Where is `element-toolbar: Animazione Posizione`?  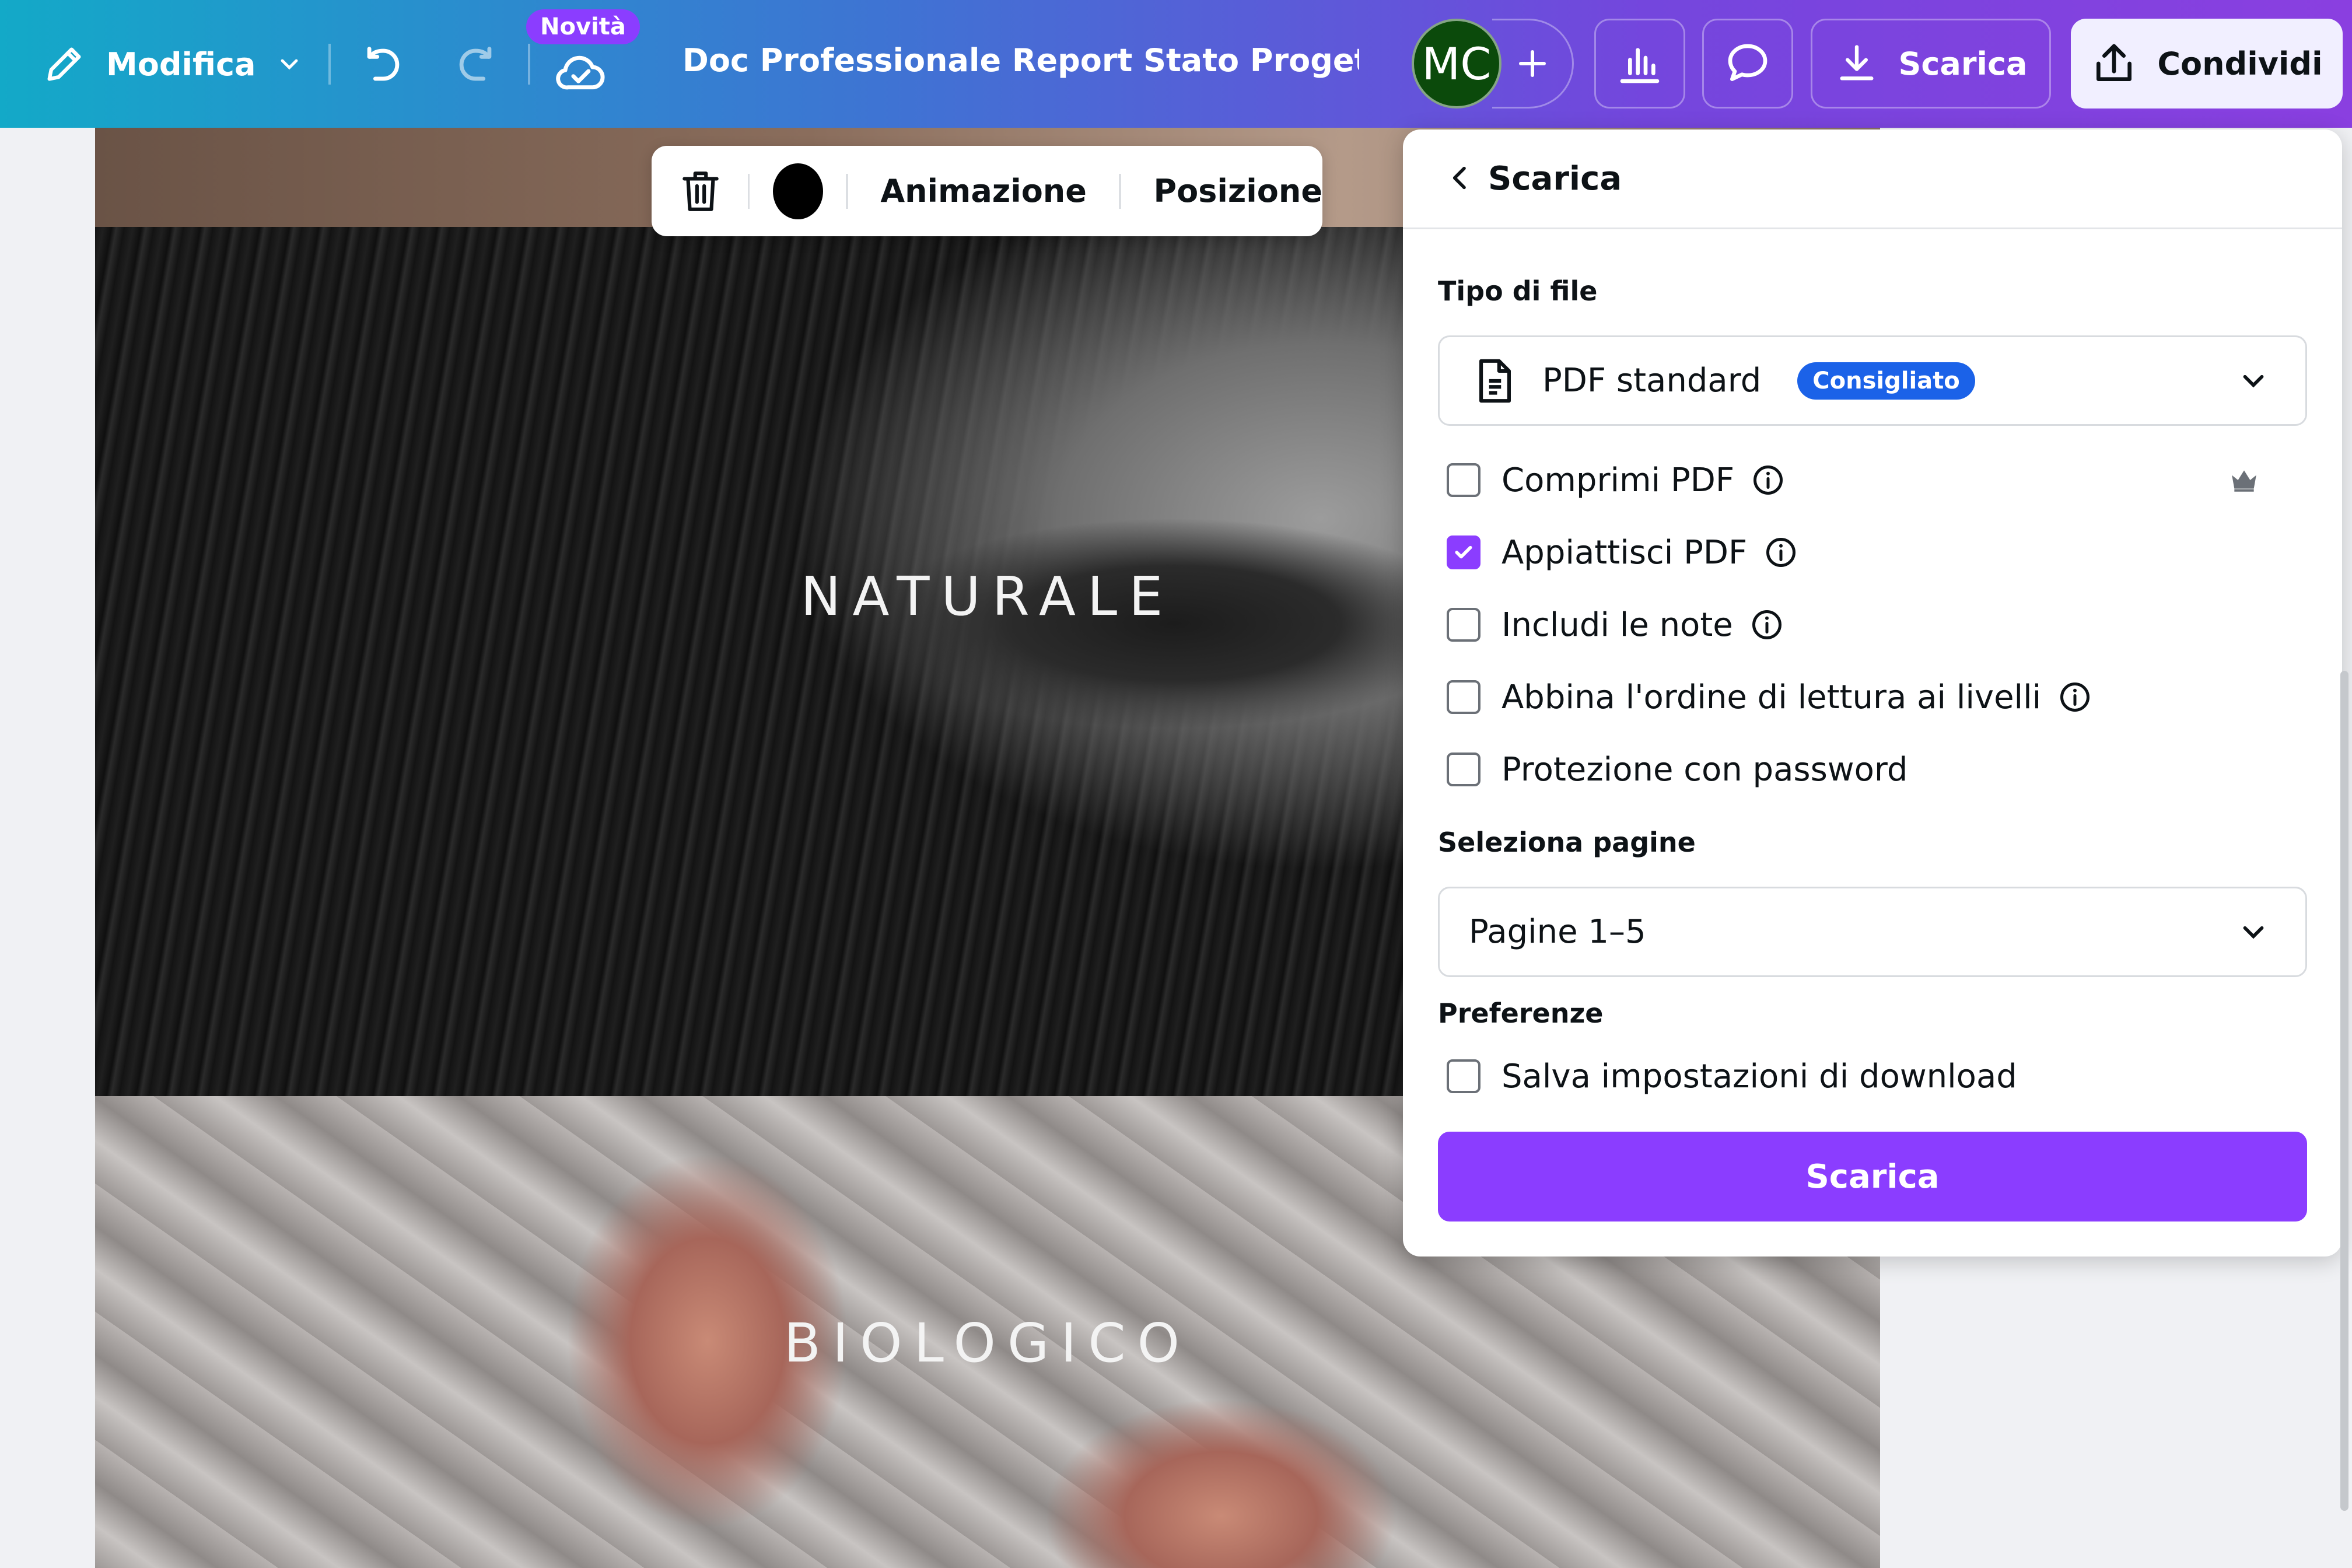 element-toolbar: Animazione Posizione is located at coordinates (987, 191).